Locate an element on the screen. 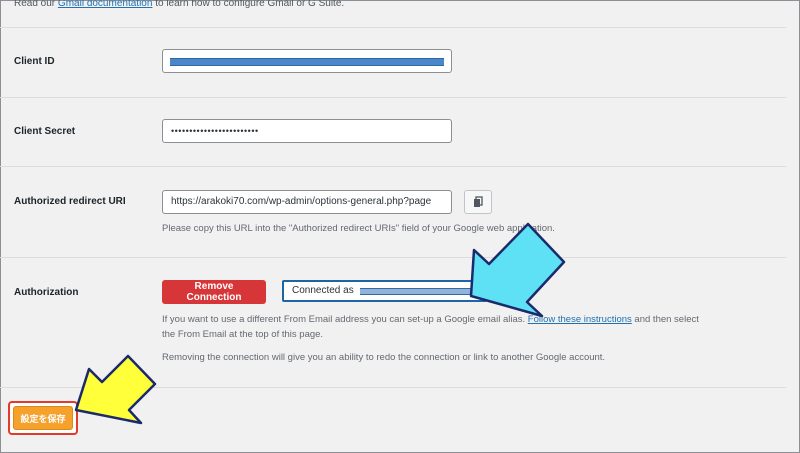  yellow-callout-arrow is located at coordinates (115, 389).